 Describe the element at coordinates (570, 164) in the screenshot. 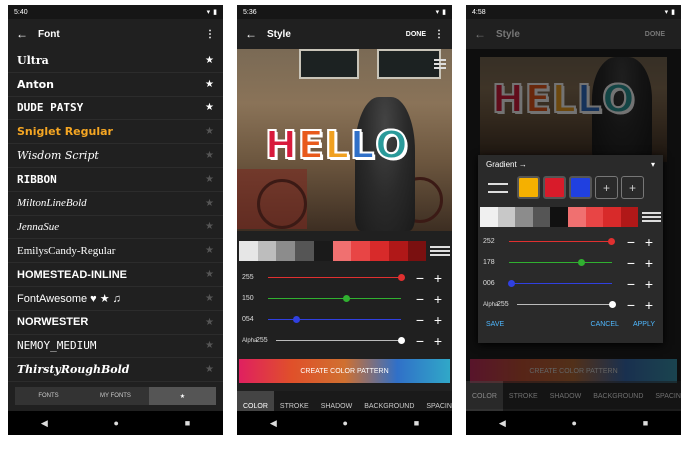

I see `gradient-header: Gradient → ▾` at that location.